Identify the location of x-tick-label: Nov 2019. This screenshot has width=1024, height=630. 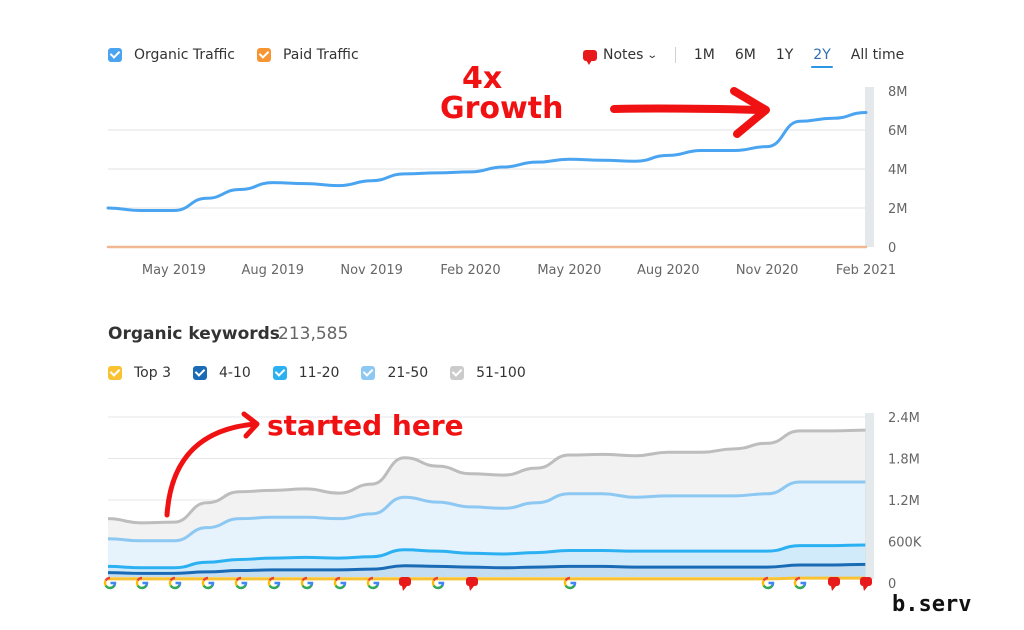
(371, 270).